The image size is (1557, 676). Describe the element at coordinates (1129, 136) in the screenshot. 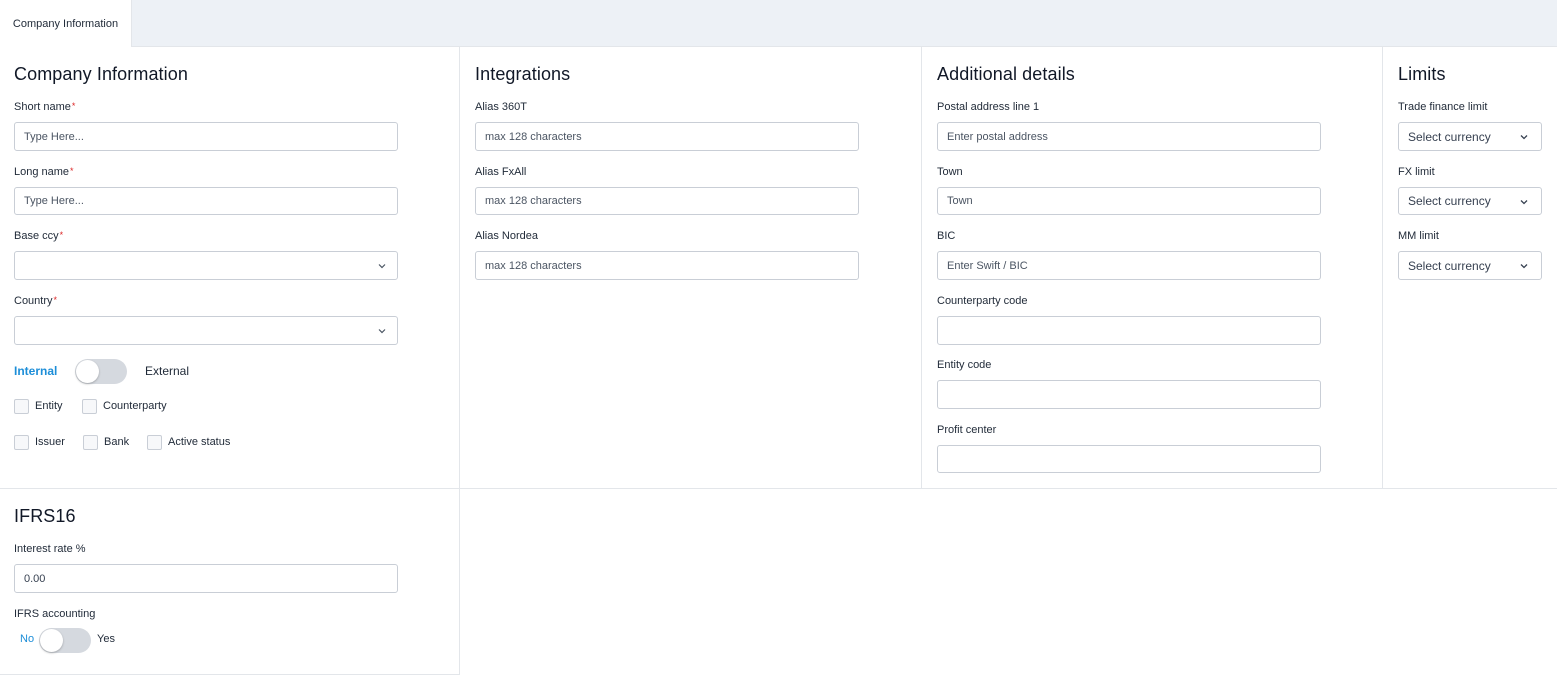

I see `postal-address-input` at that location.